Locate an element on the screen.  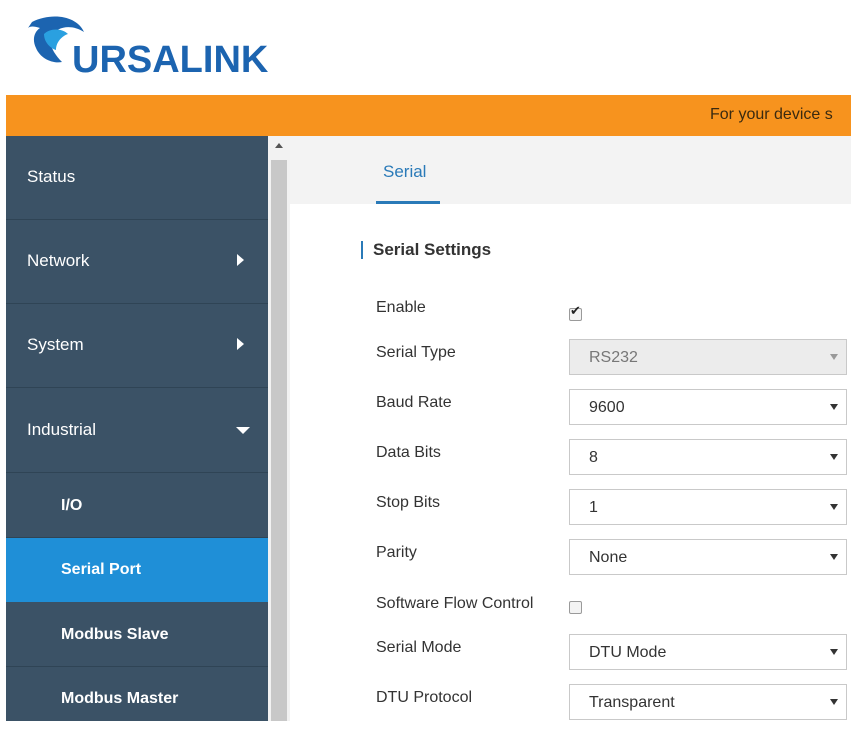
notice-banner: For your device s is located at coordinates (428, 115).